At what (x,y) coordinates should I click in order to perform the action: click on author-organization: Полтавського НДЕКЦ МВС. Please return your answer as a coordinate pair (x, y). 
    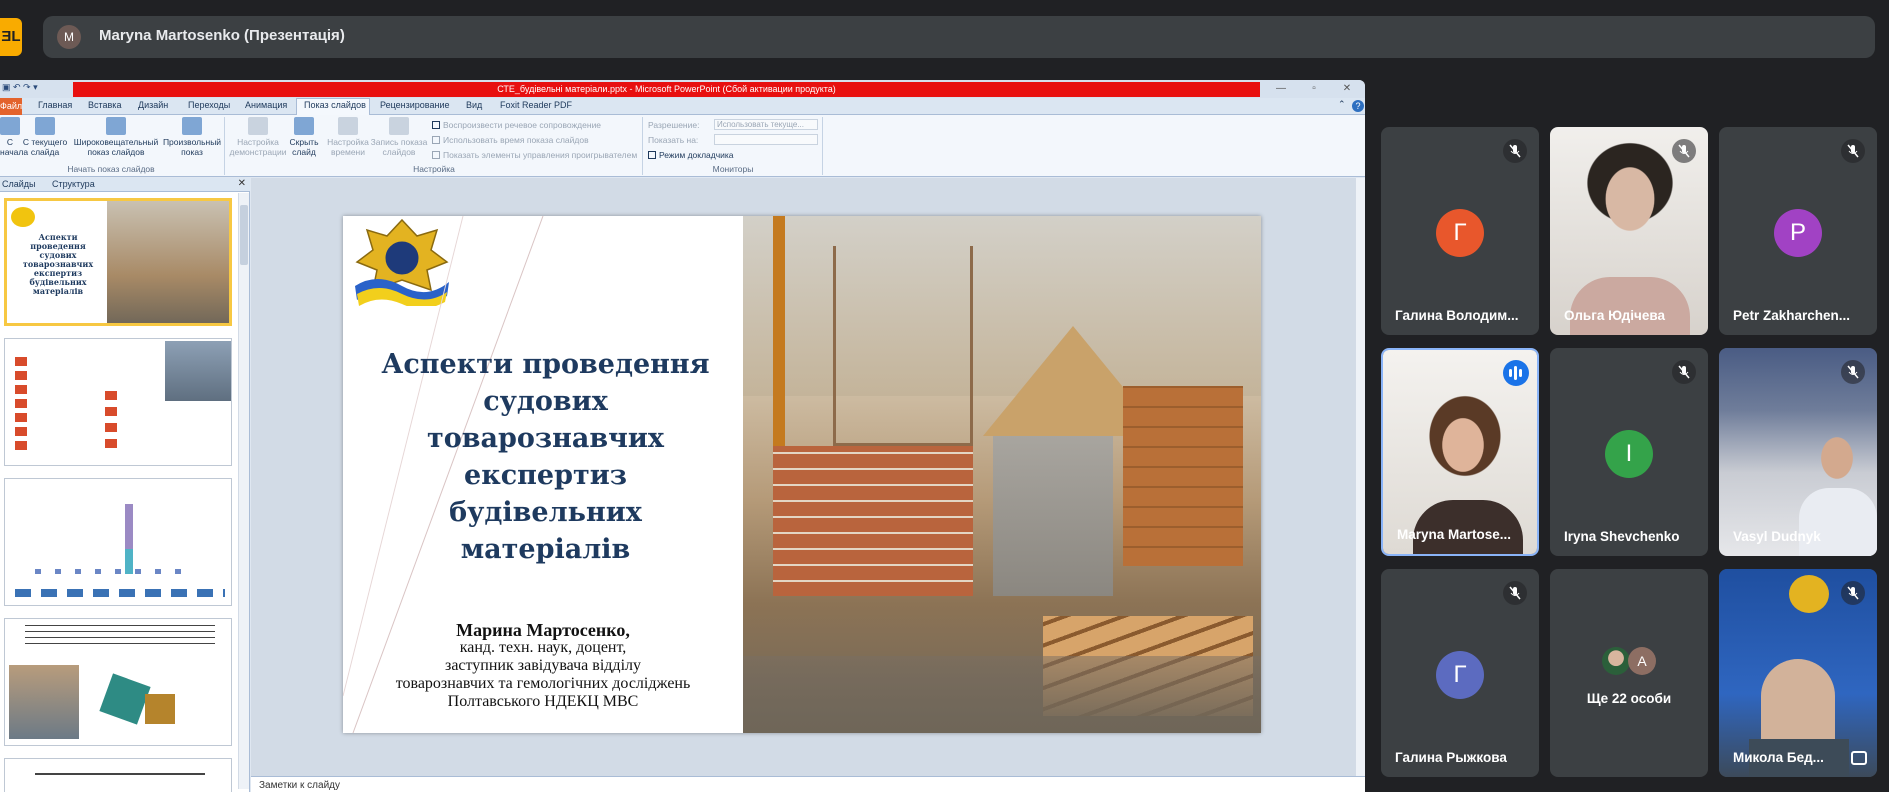
    Looking at the image, I should click on (543, 701).